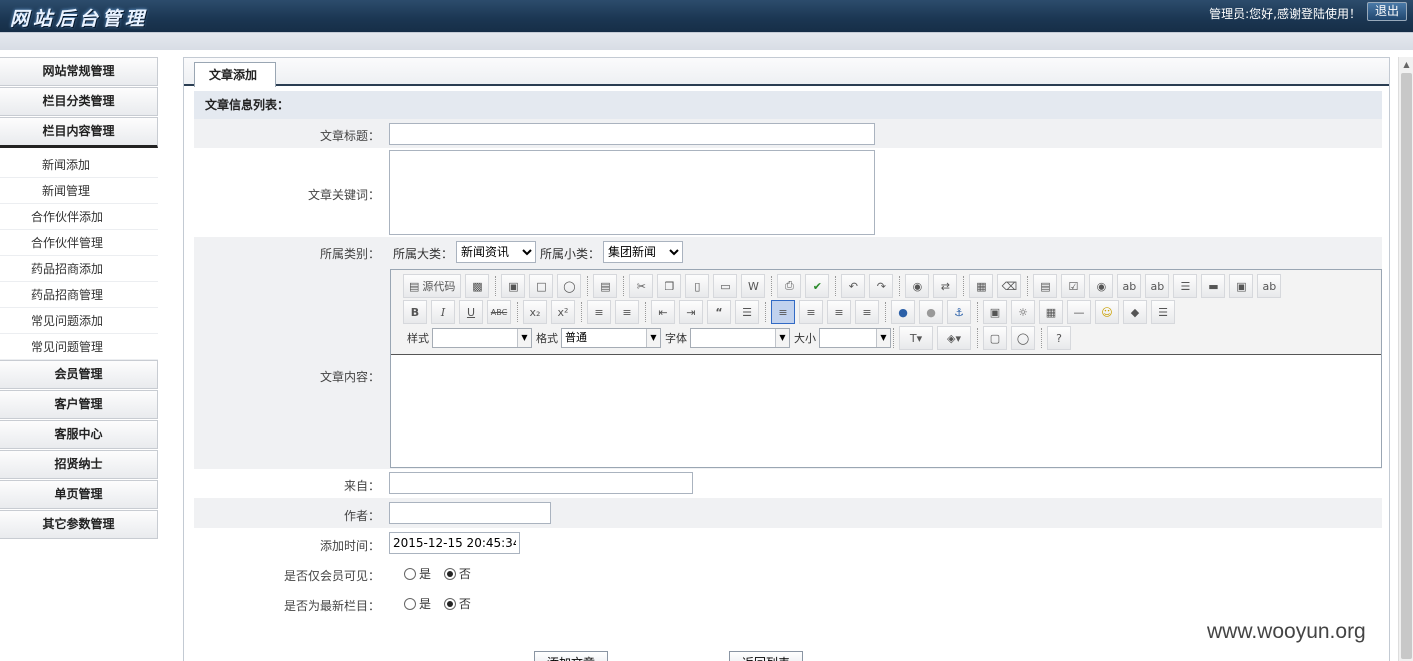 The image size is (1413, 661). I want to click on flash-icon: ☼, so click(1023, 312).